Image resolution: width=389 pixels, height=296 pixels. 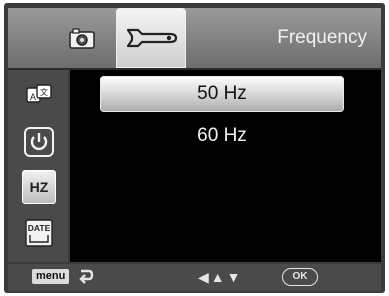 I want to click on ok-button: OK, so click(x=300, y=277).